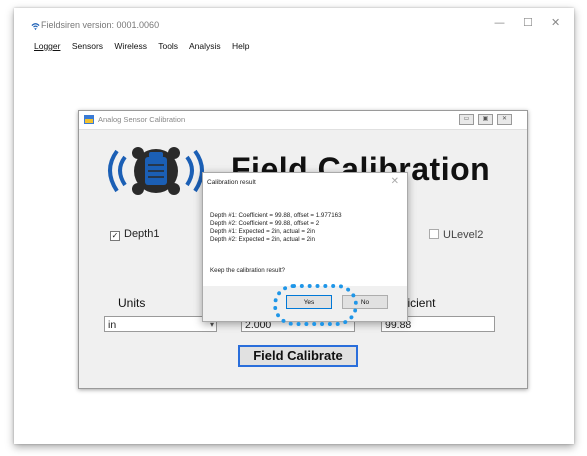 The width and height of the screenshot is (587, 456). I want to click on sensor-logo-icon, so click(156, 171).